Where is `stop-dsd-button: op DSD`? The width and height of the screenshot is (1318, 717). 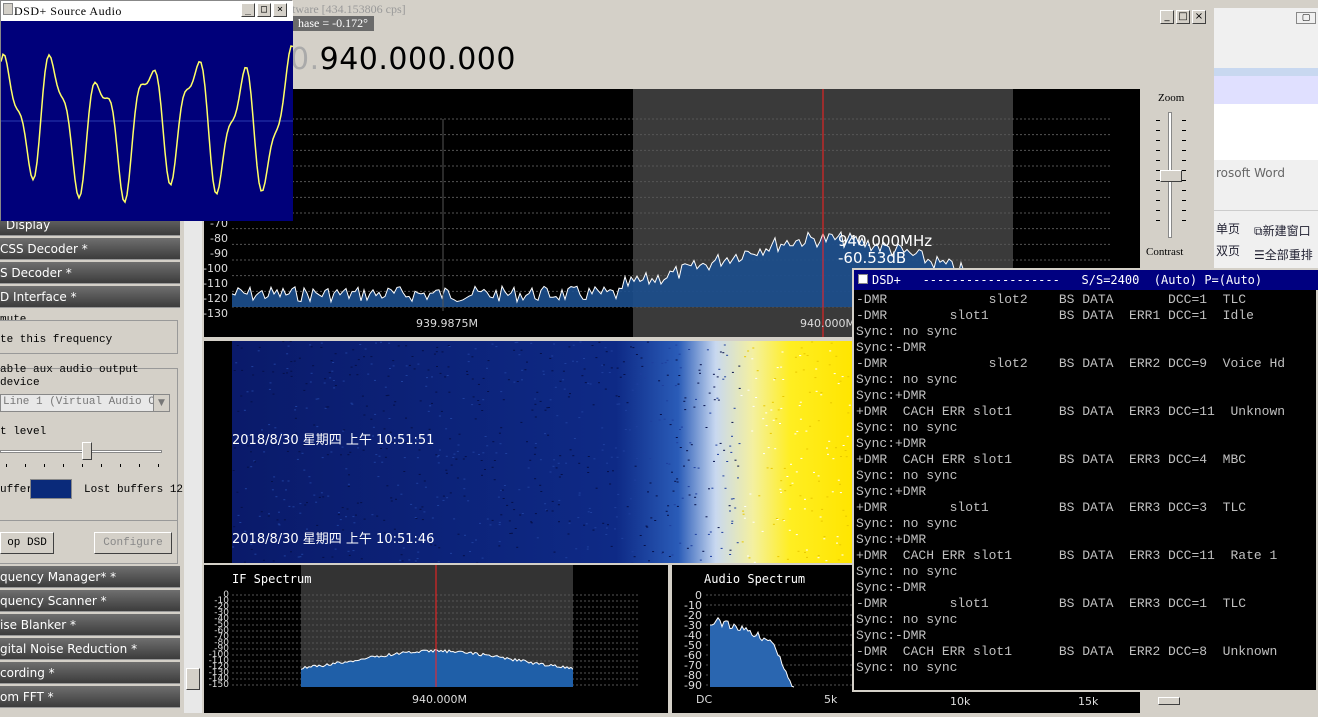
stop-dsd-button: op DSD is located at coordinates (27, 543).